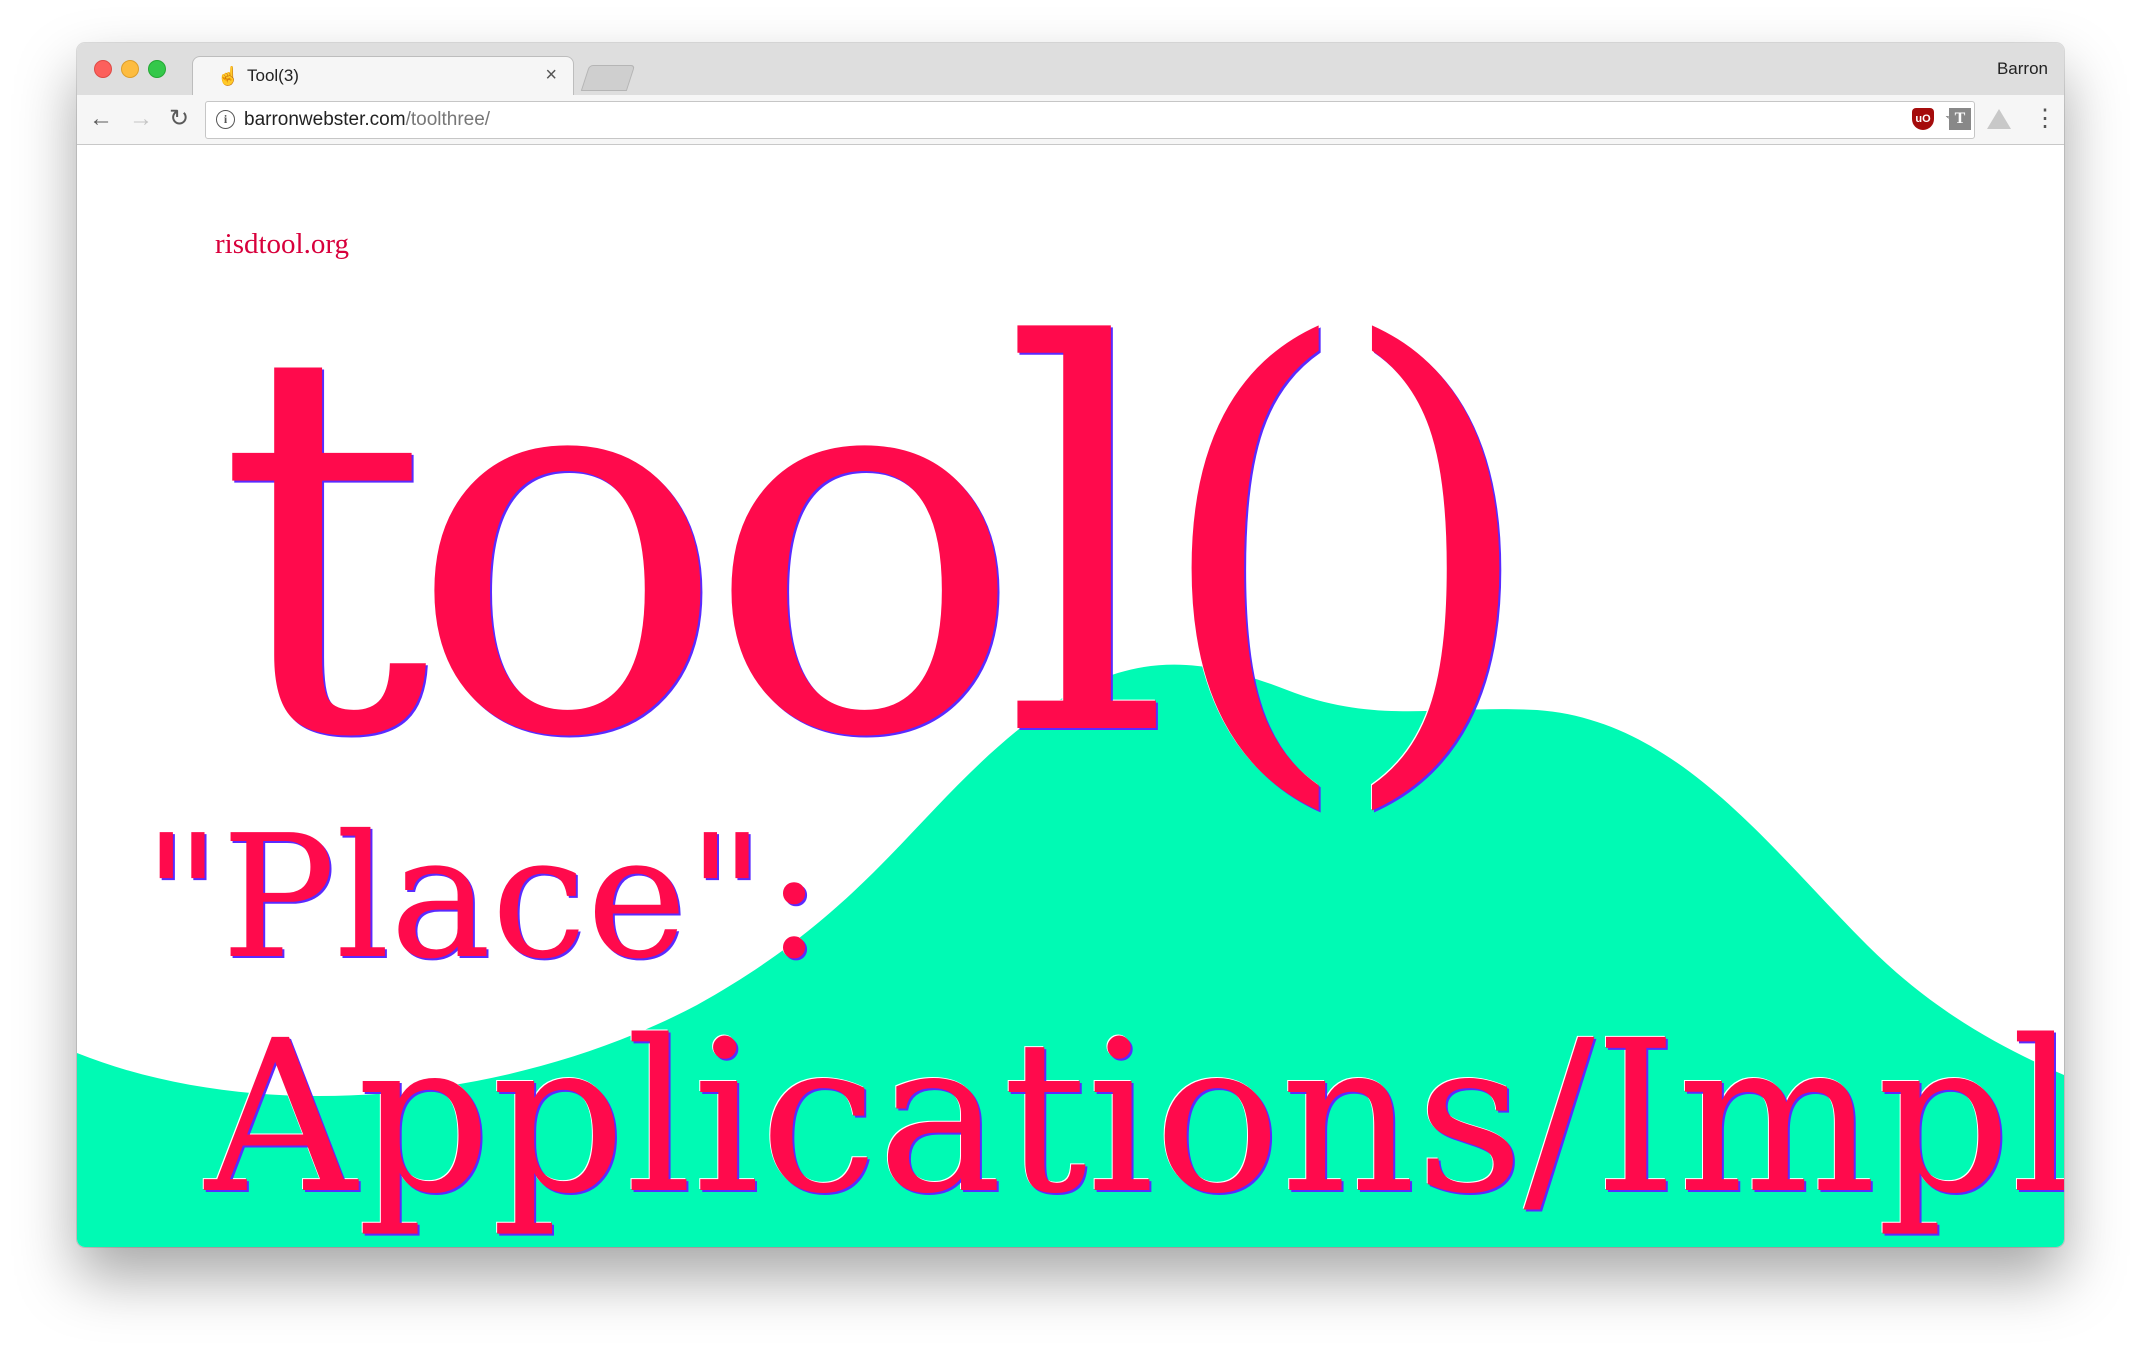 The height and width of the screenshot is (1358, 2140). Describe the element at coordinates (2022, 69) in the screenshot. I see `profile-name: Barron` at that location.